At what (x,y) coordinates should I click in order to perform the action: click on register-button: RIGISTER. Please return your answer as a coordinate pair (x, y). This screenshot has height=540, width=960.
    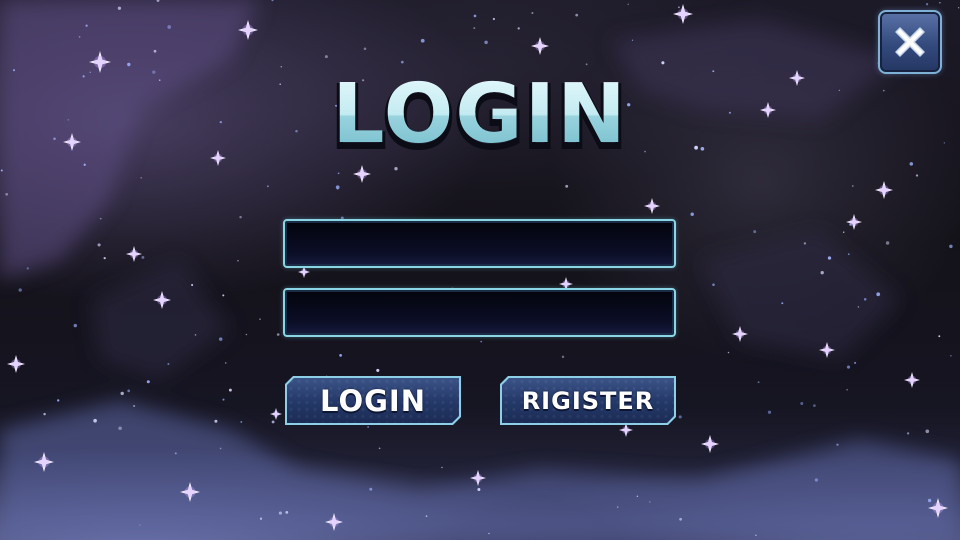
    Looking at the image, I should click on (588, 400).